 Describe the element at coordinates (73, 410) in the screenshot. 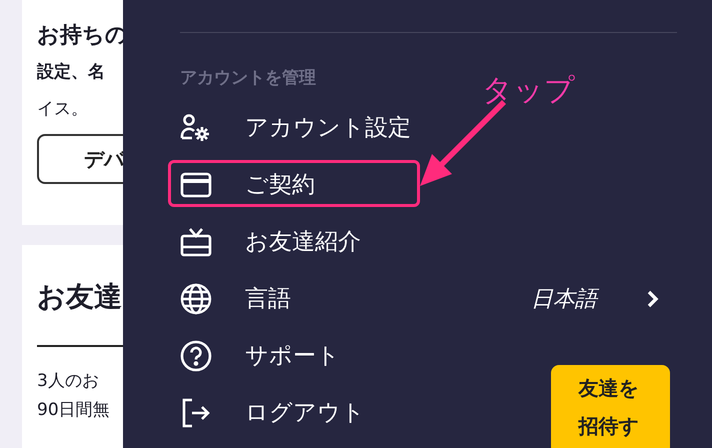

I see `card-text: 90日間無` at that location.